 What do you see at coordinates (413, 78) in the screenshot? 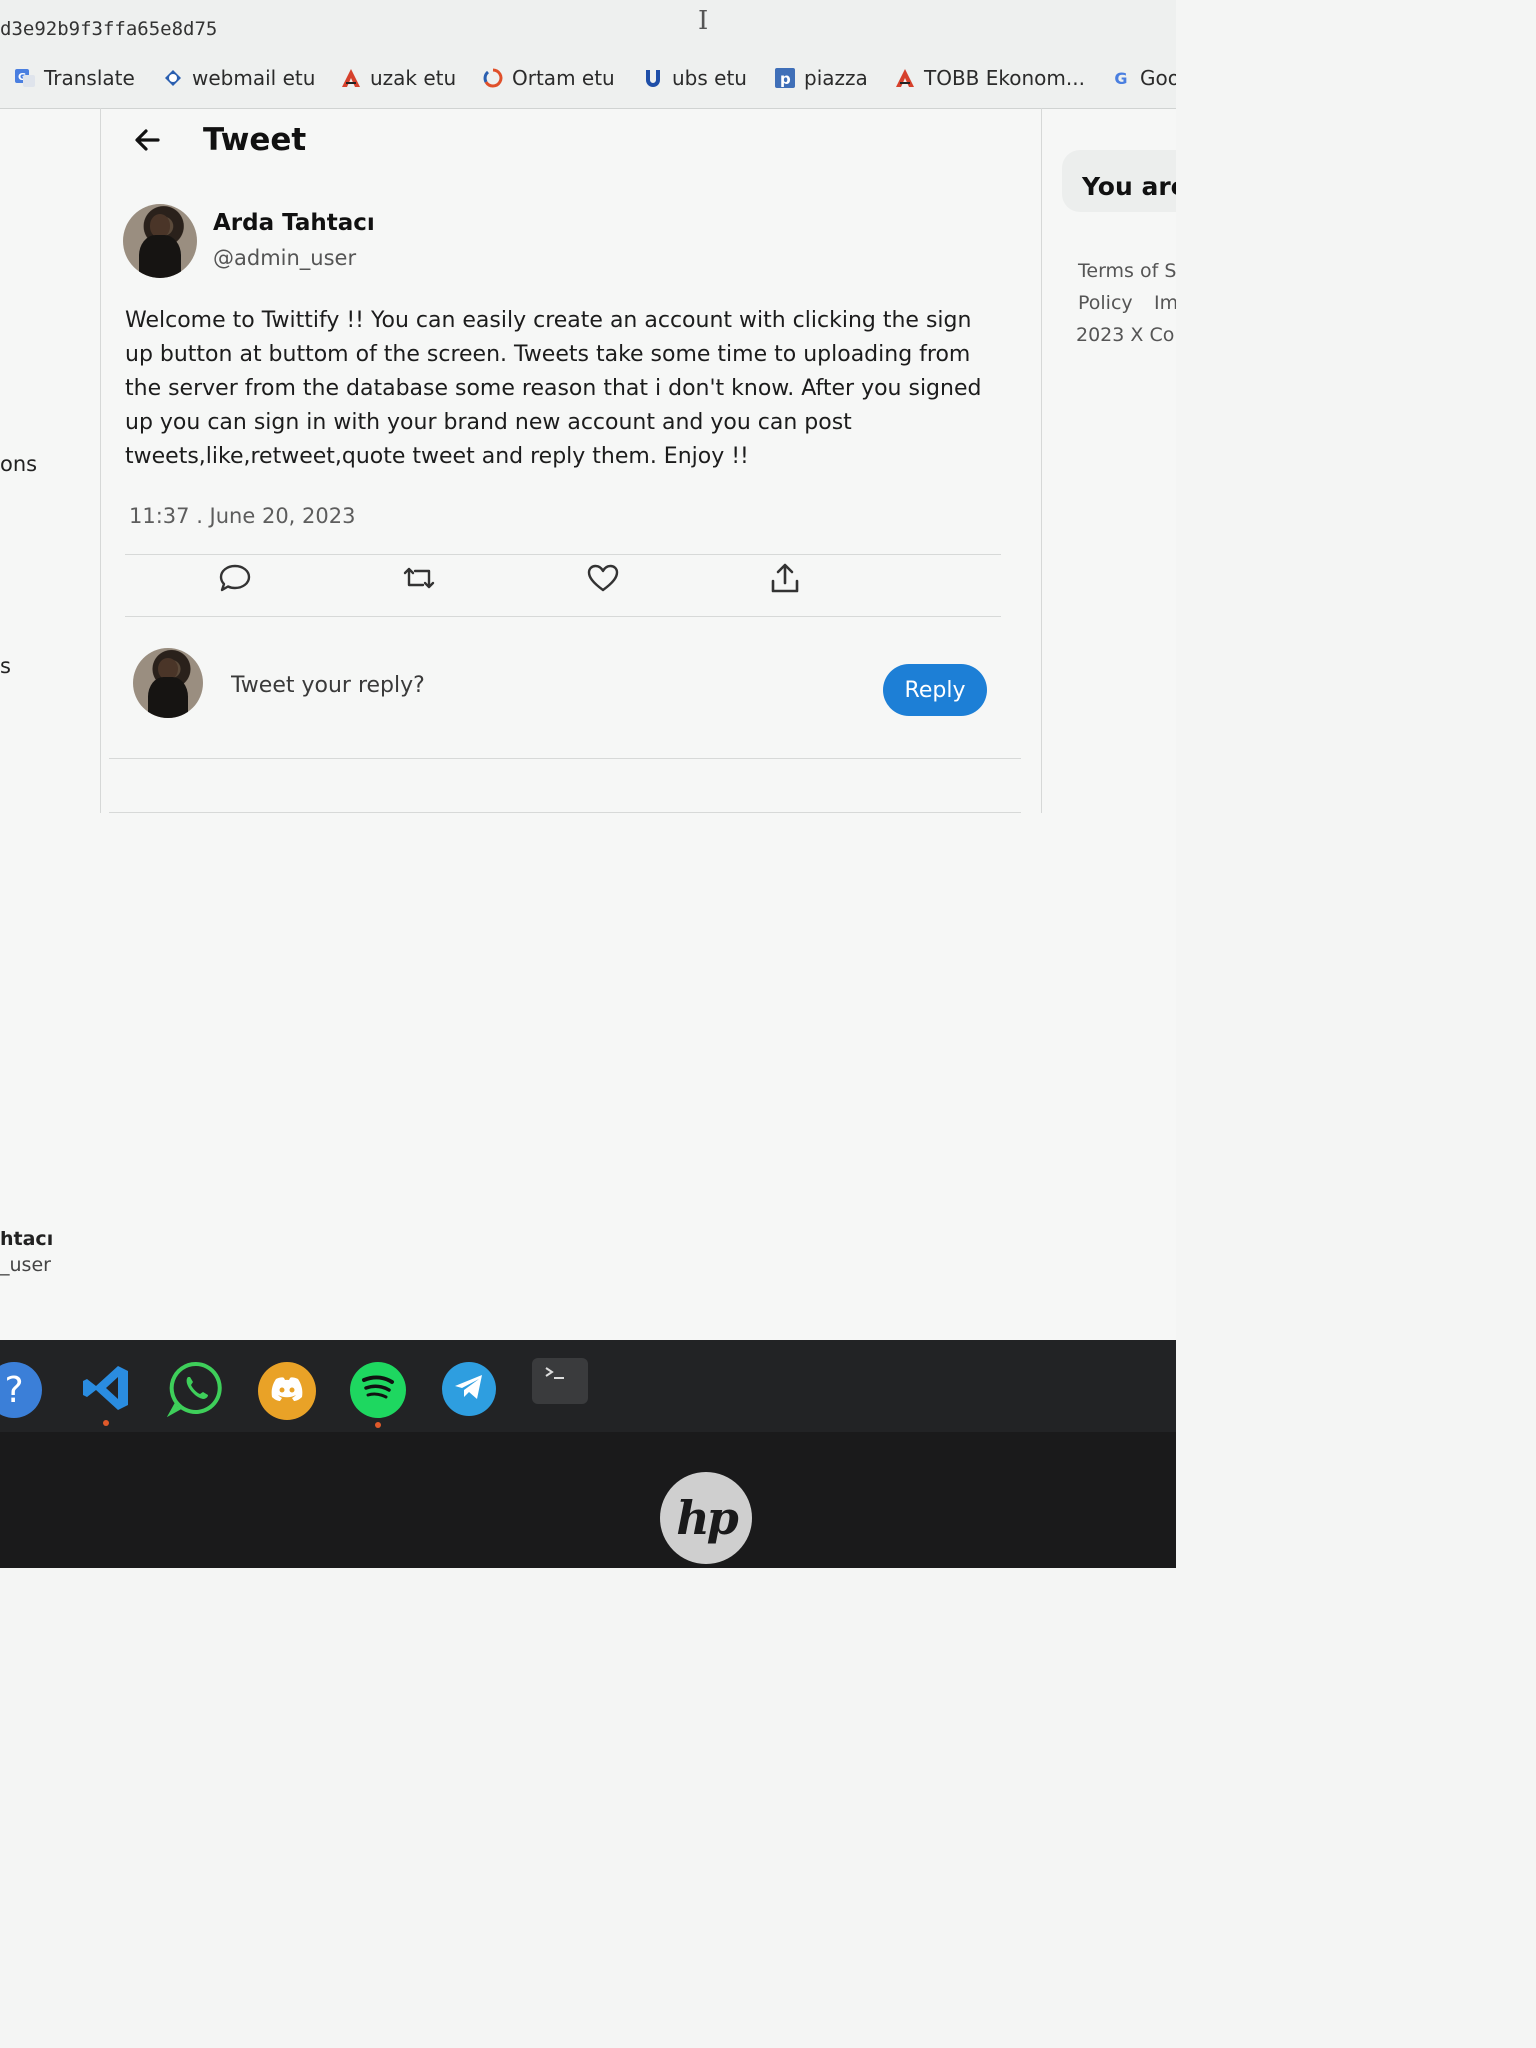
I see `bookmark-label: uzak etu` at bounding box center [413, 78].